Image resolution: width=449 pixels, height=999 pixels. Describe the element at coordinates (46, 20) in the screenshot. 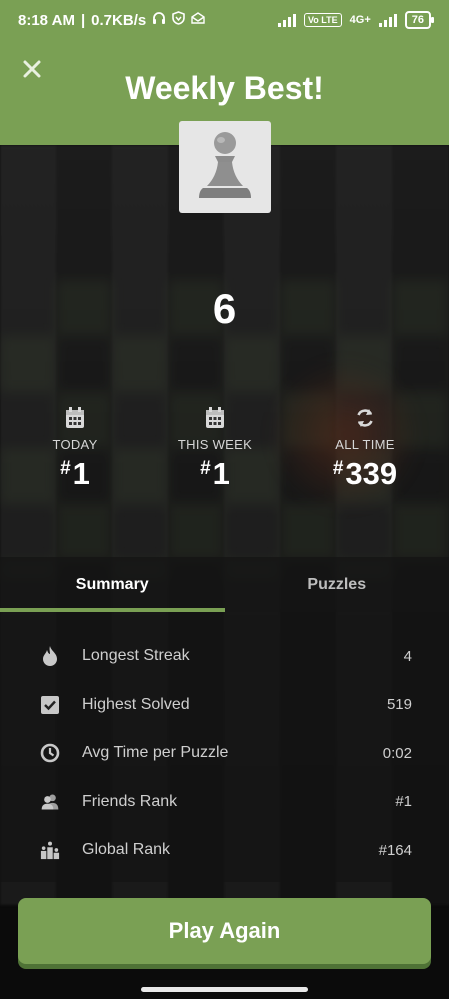

I see `status-time: 8:18 AM` at that location.